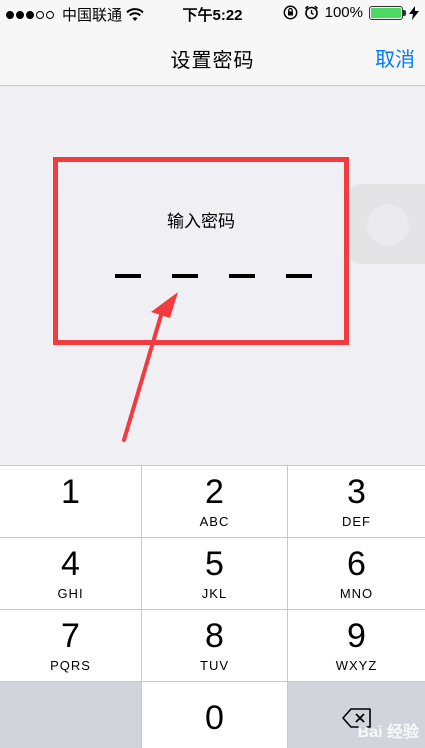  What do you see at coordinates (215, 573) in the screenshot?
I see `key-5: 5 JKL` at bounding box center [215, 573].